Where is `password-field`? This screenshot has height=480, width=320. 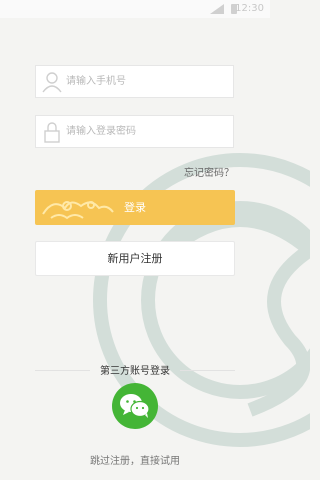
password-field is located at coordinates (134, 131).